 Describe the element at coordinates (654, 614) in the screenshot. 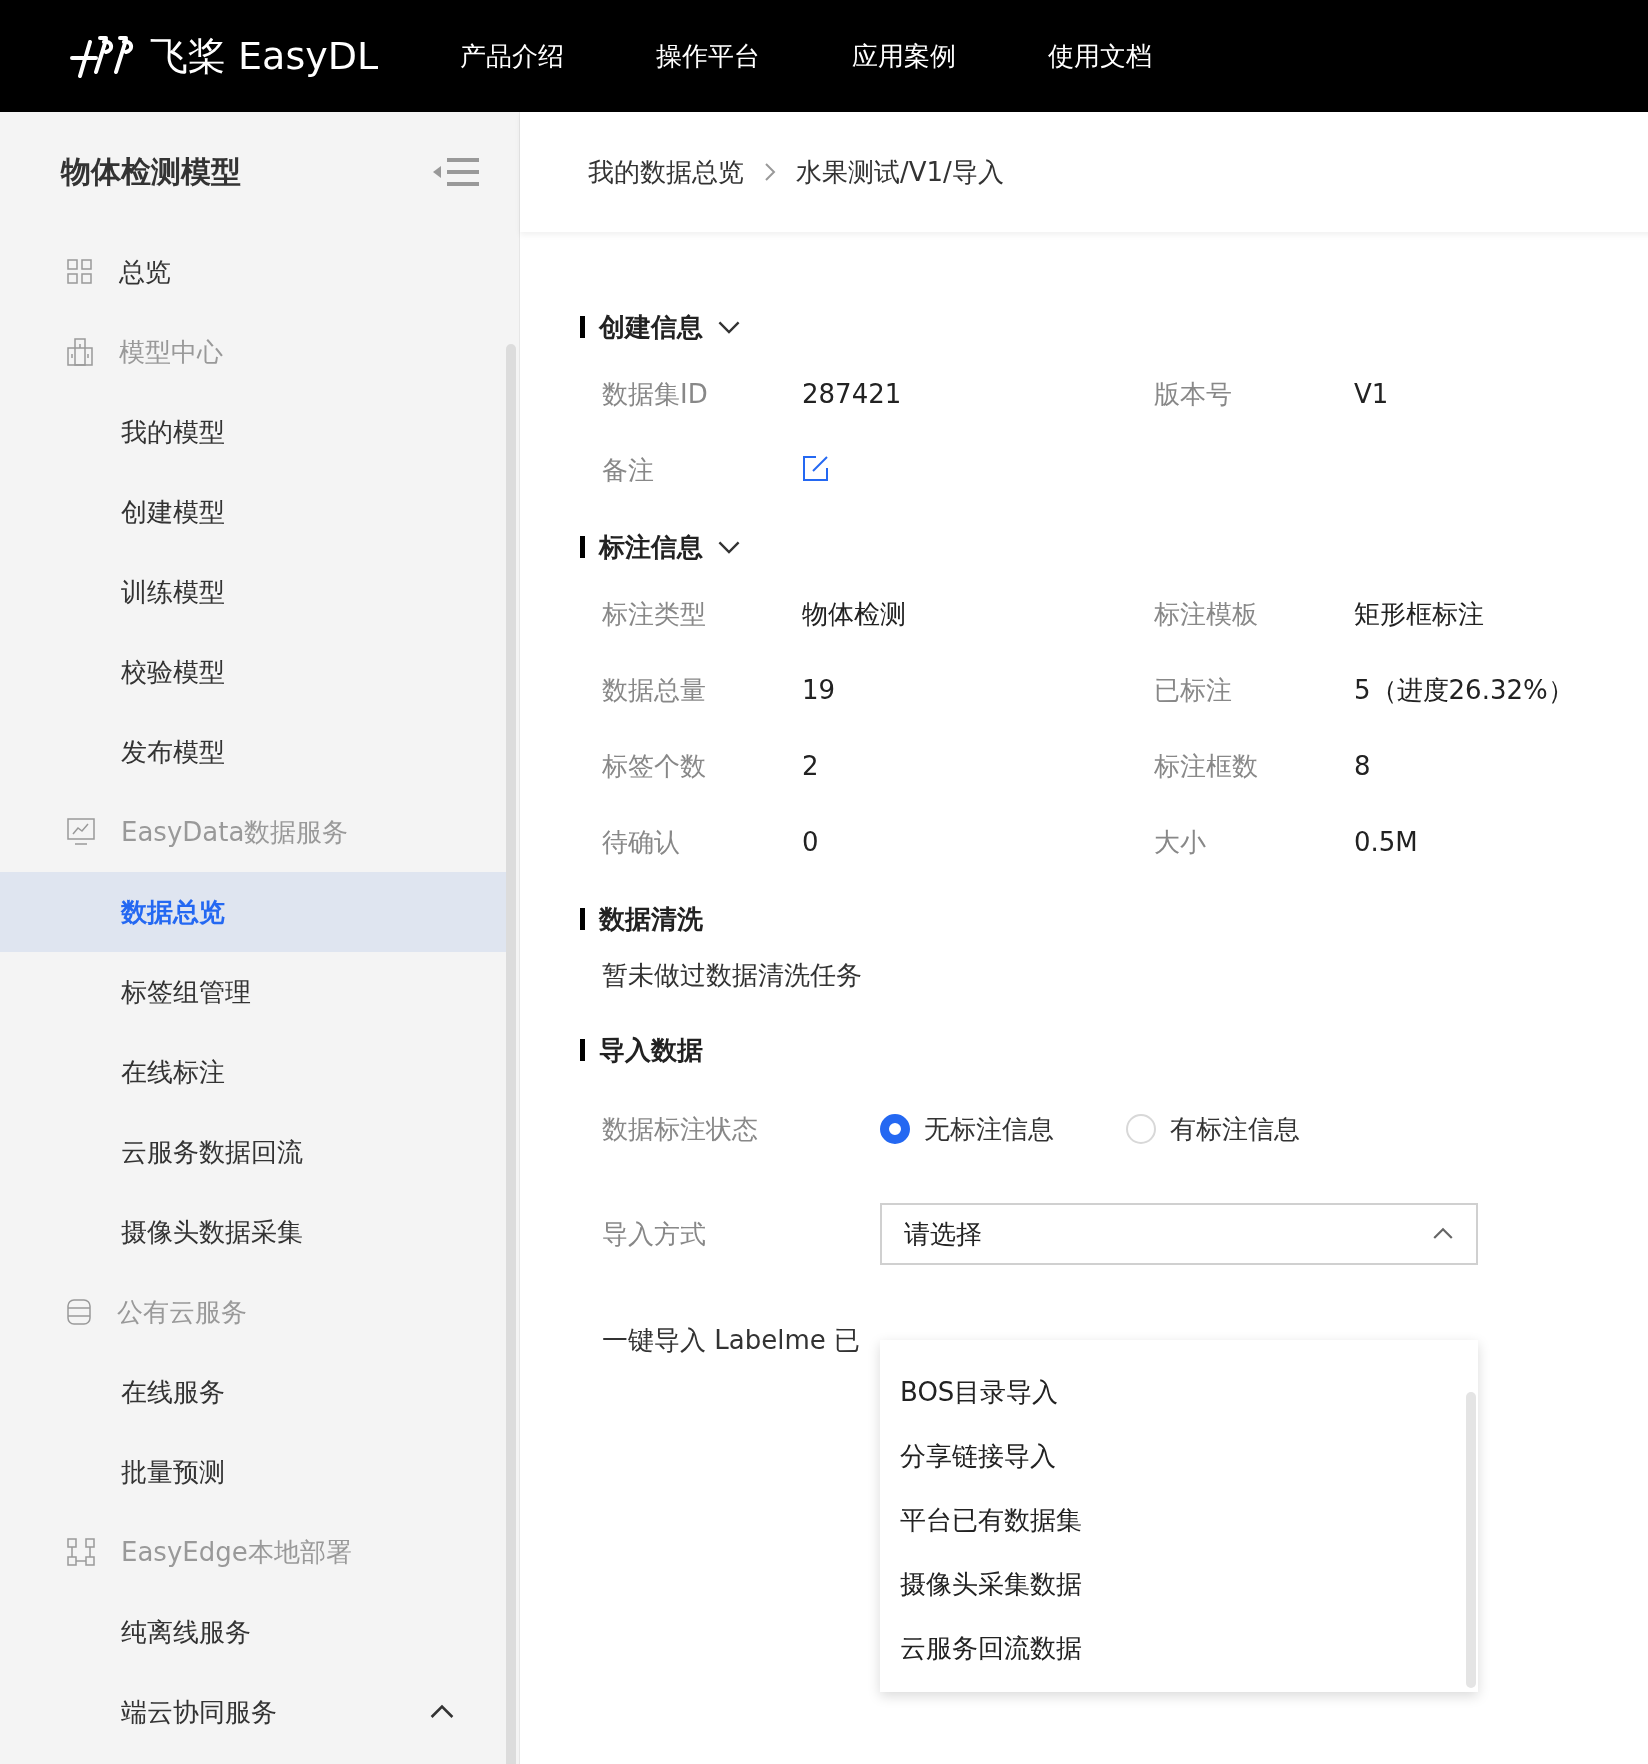

I see `field-label: 标注类型` at that location.